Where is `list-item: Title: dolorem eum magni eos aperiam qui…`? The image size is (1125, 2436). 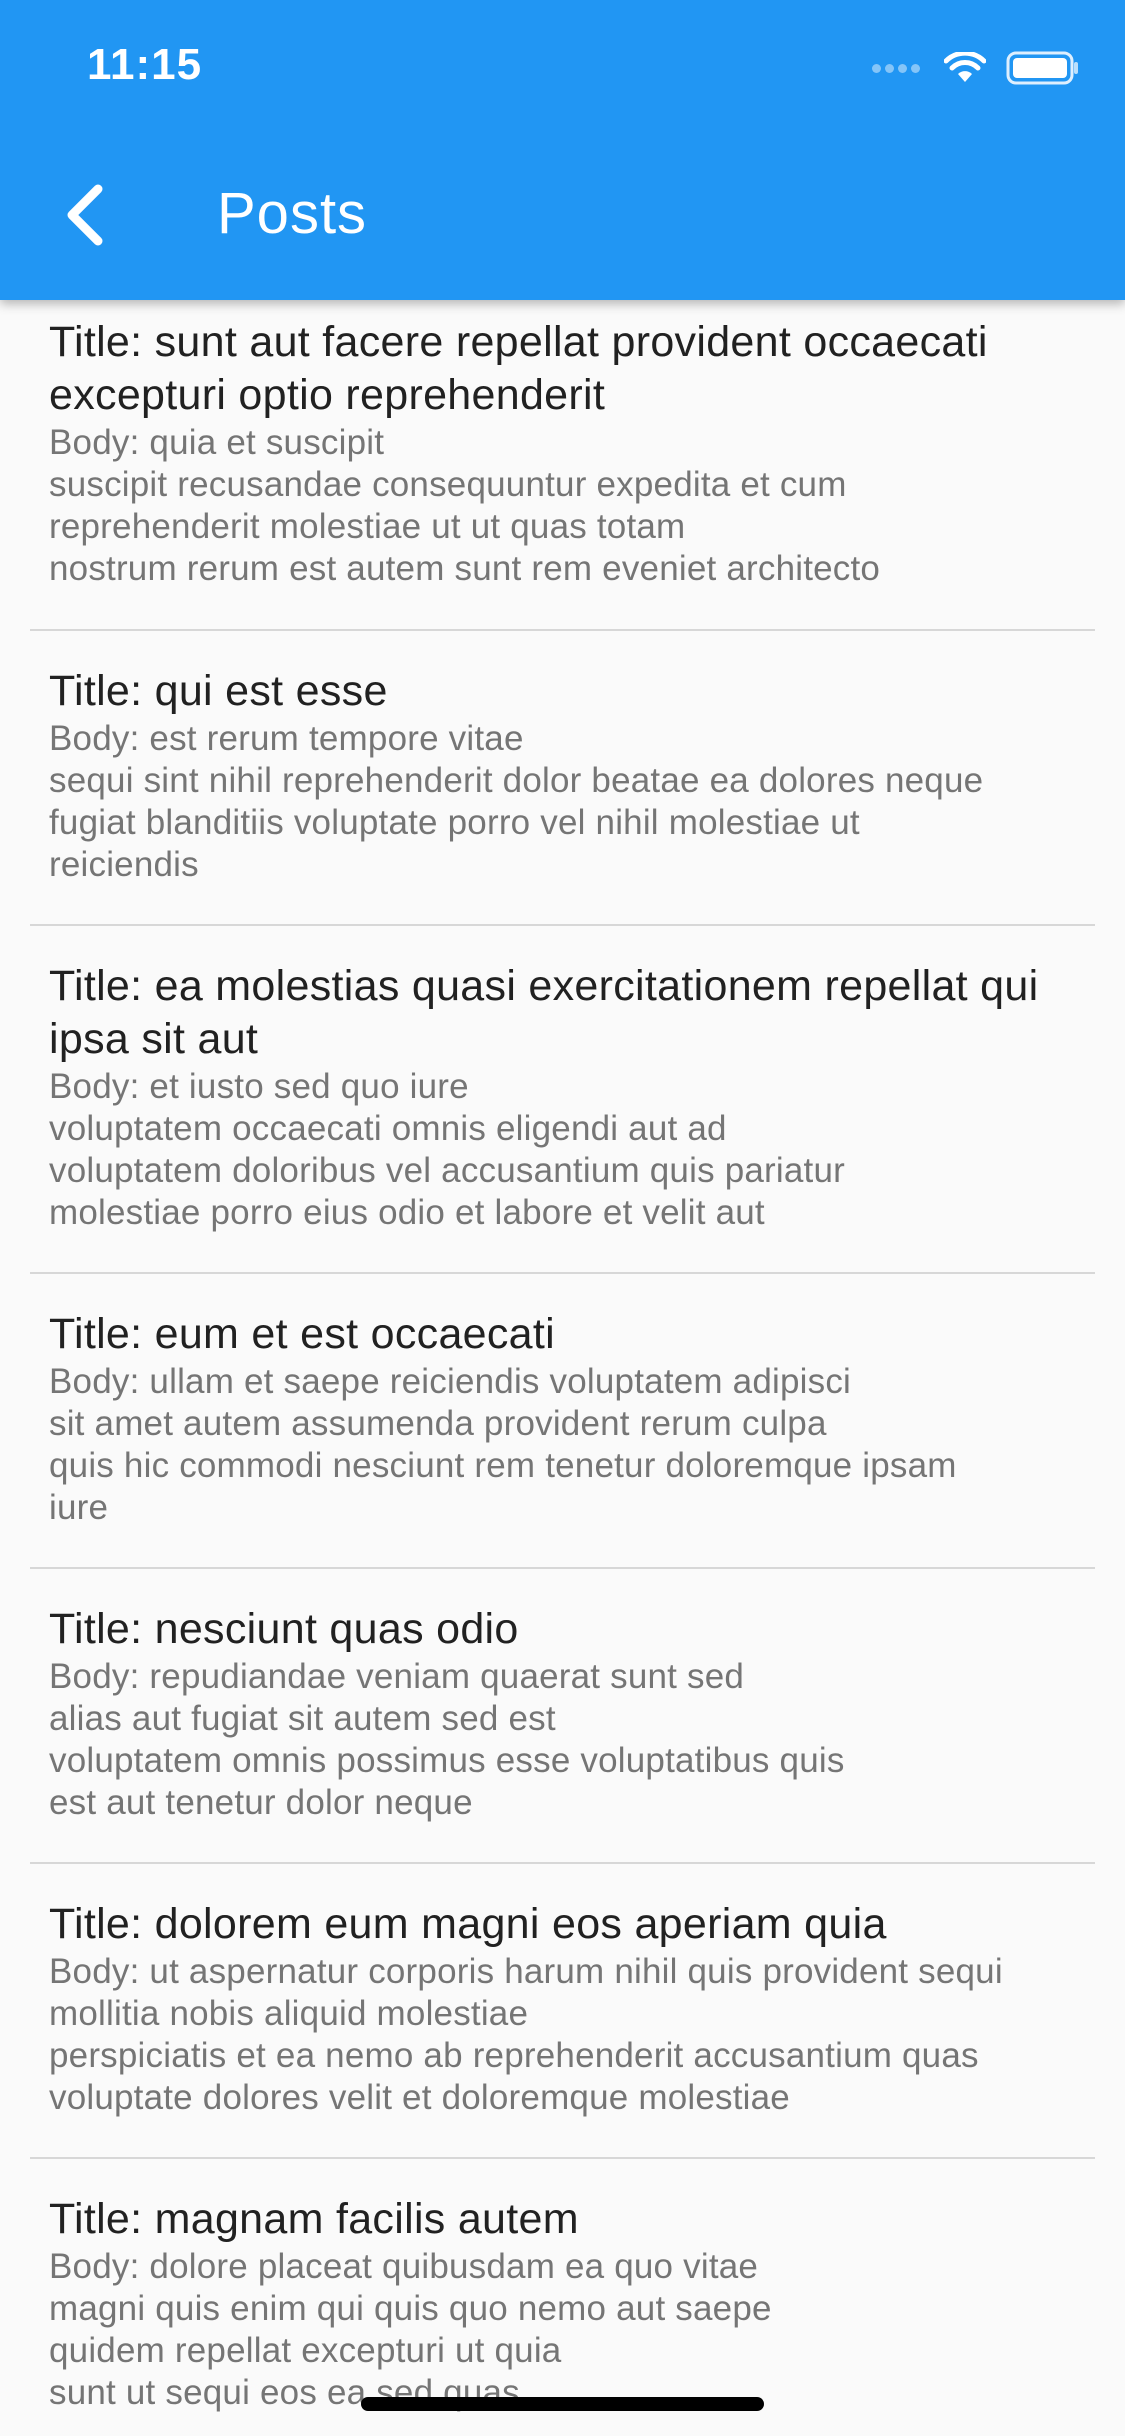
list-item: Title: dolorem eum magni eos aperiam qui… is located at coordinates (562, 2011).